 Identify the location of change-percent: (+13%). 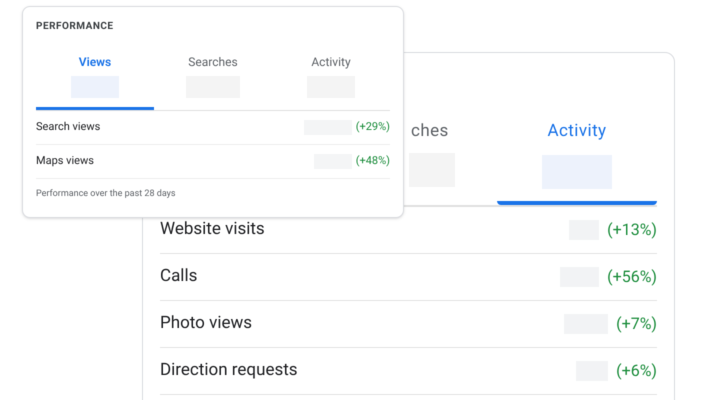
(632, 230).